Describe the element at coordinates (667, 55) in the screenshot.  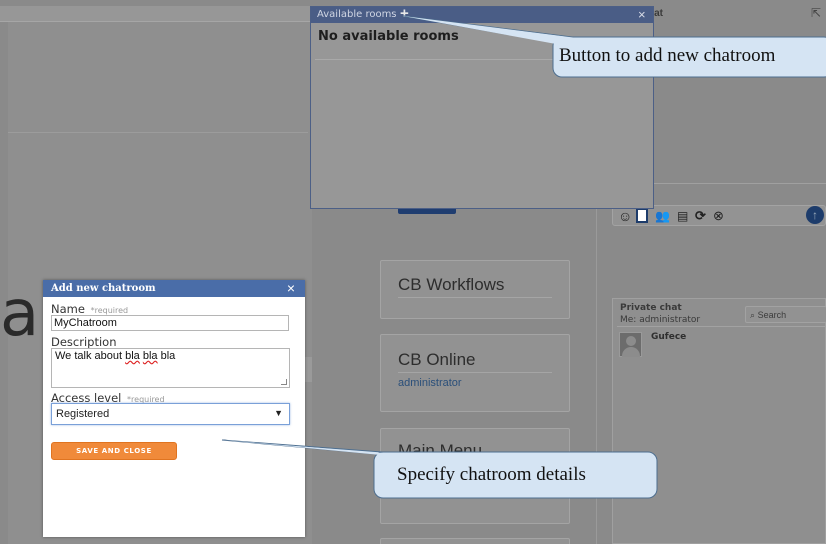
I see `callout-add-room-text: Button to add new chatroom` at that location.